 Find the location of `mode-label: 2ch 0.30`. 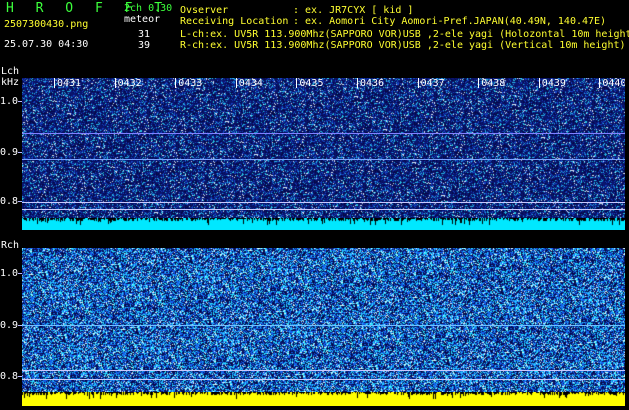

mode-label: 2ch 0.30 is located at coordinates (148, 8).